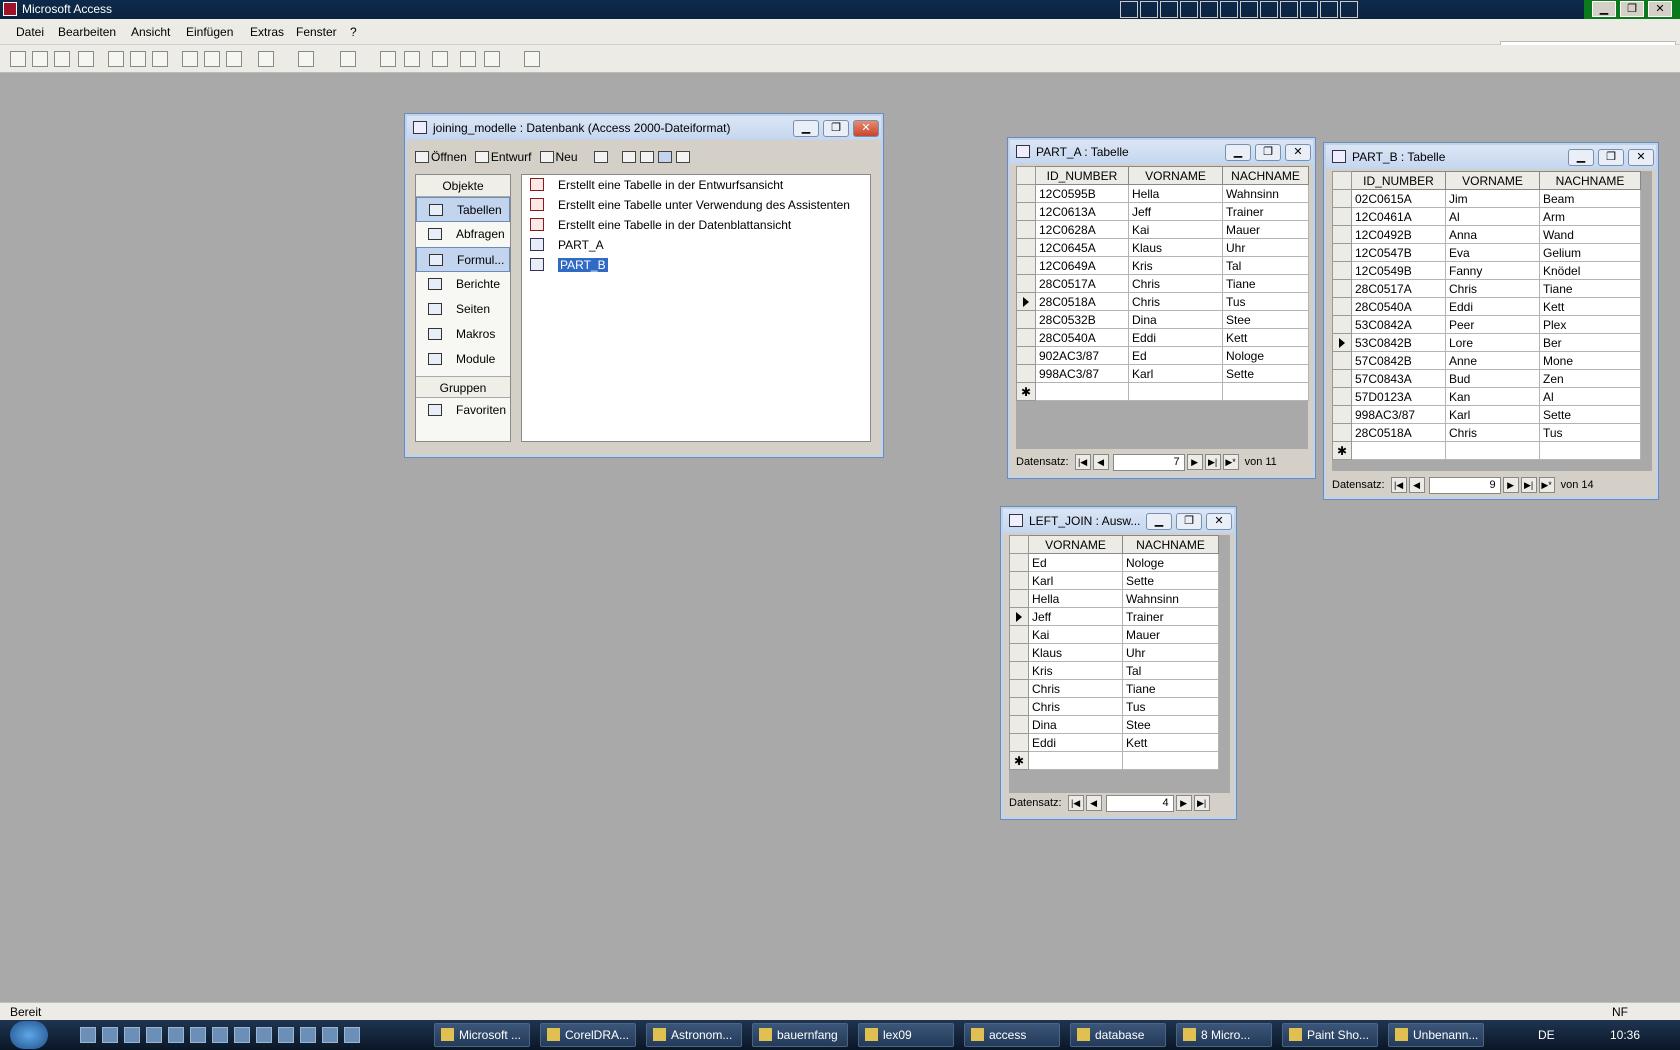  What do you see at coordinates (150, 32) in the screenshot?
I see `menu-ansicht: Ansicht` at bounding box center [150, 32].